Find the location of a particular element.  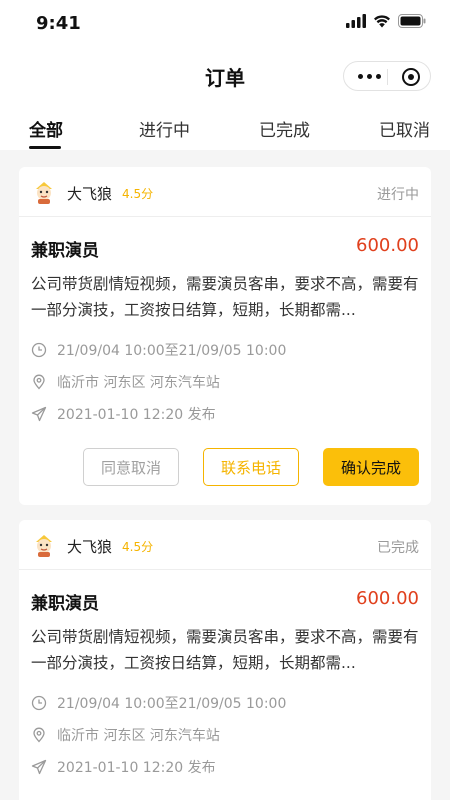

order-tabs: 全部 进行中 已完成 已取消 is located at coordinates (225, 126).